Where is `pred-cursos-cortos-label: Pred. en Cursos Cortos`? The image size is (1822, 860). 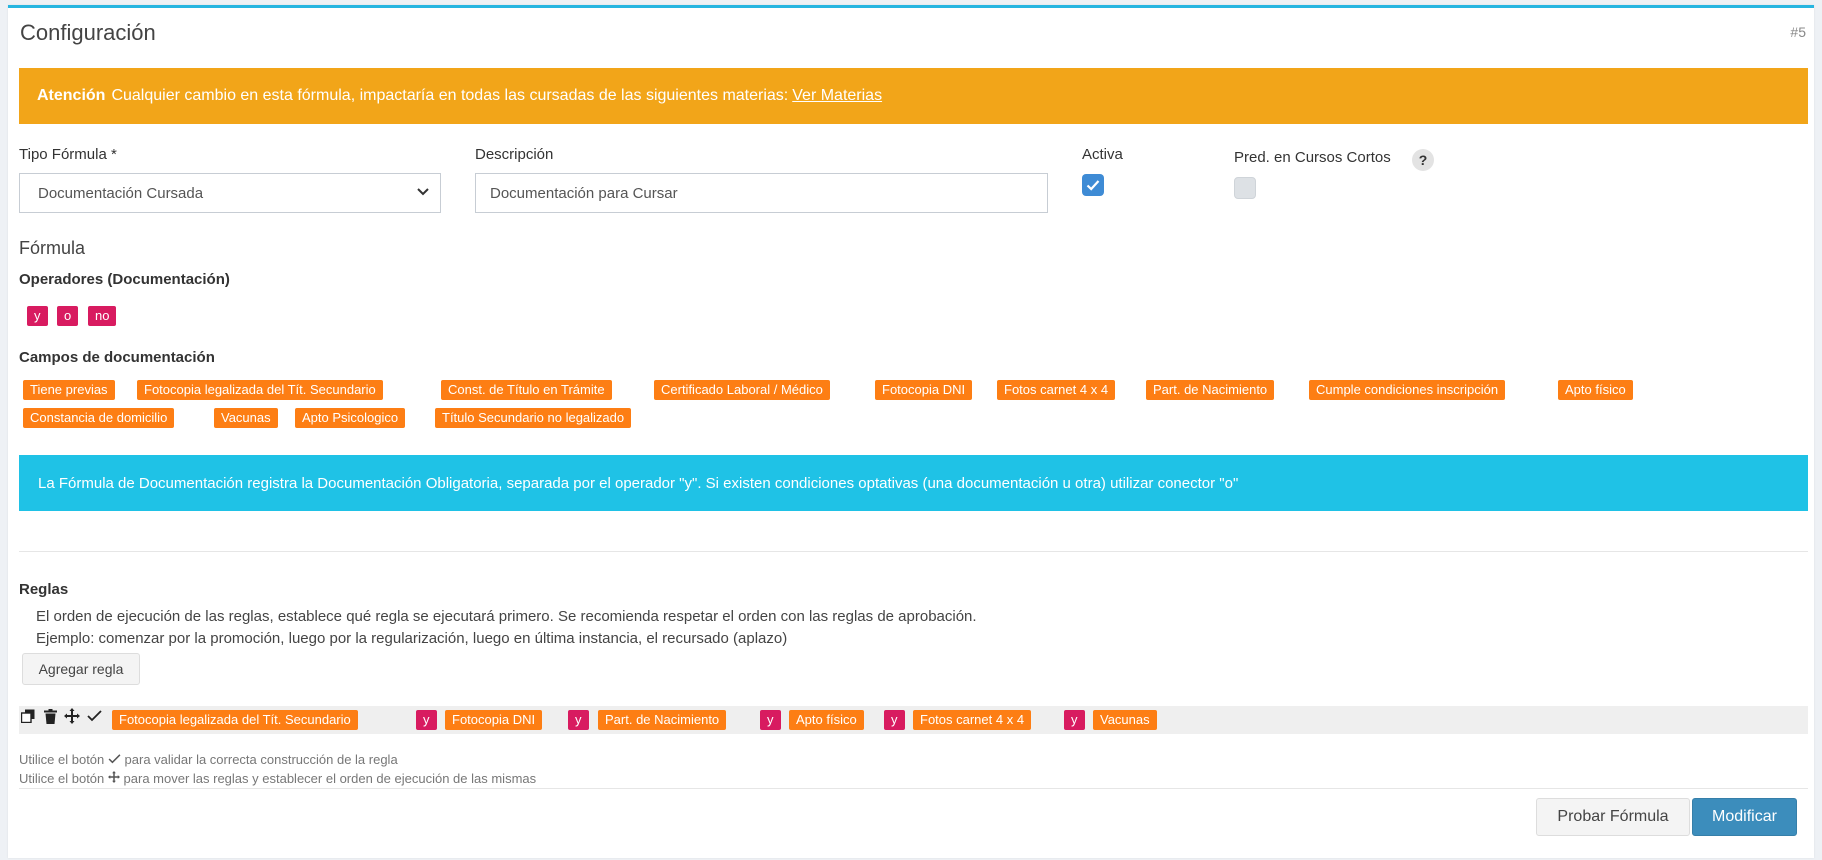 pred-cursos-cortos-label: Pred. en Cursos Cortos is located at coordinates (1312, 157).